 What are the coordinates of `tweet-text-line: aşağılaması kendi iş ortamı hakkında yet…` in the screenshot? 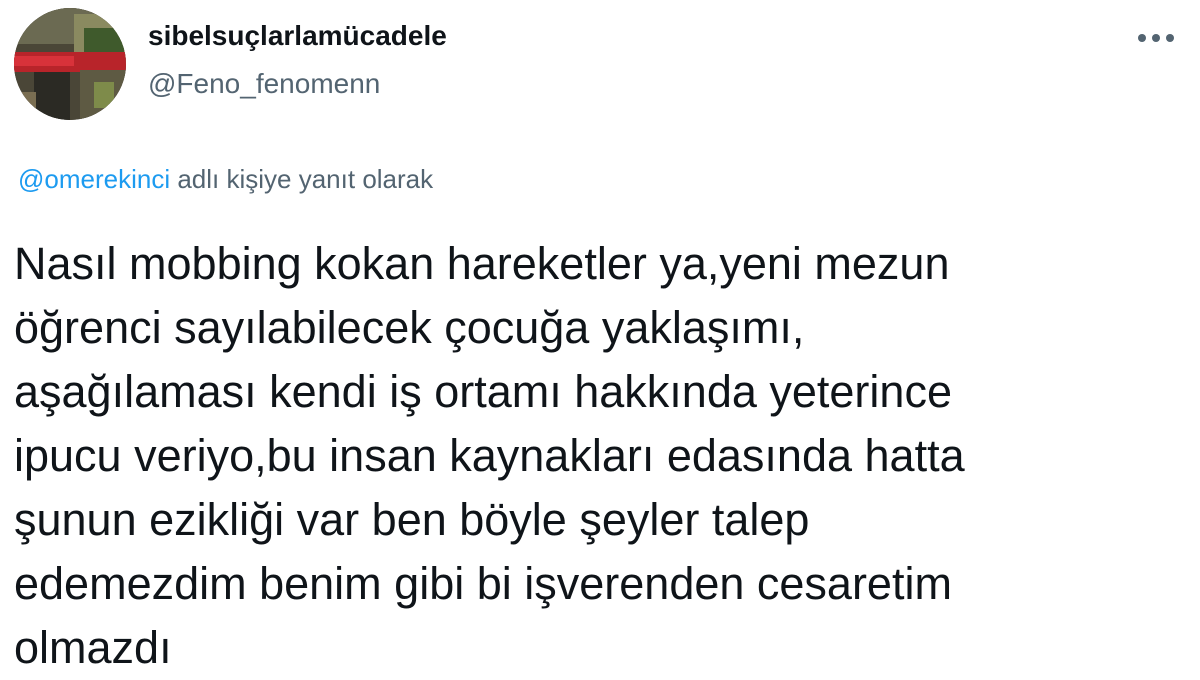 It's located at (483, 391).